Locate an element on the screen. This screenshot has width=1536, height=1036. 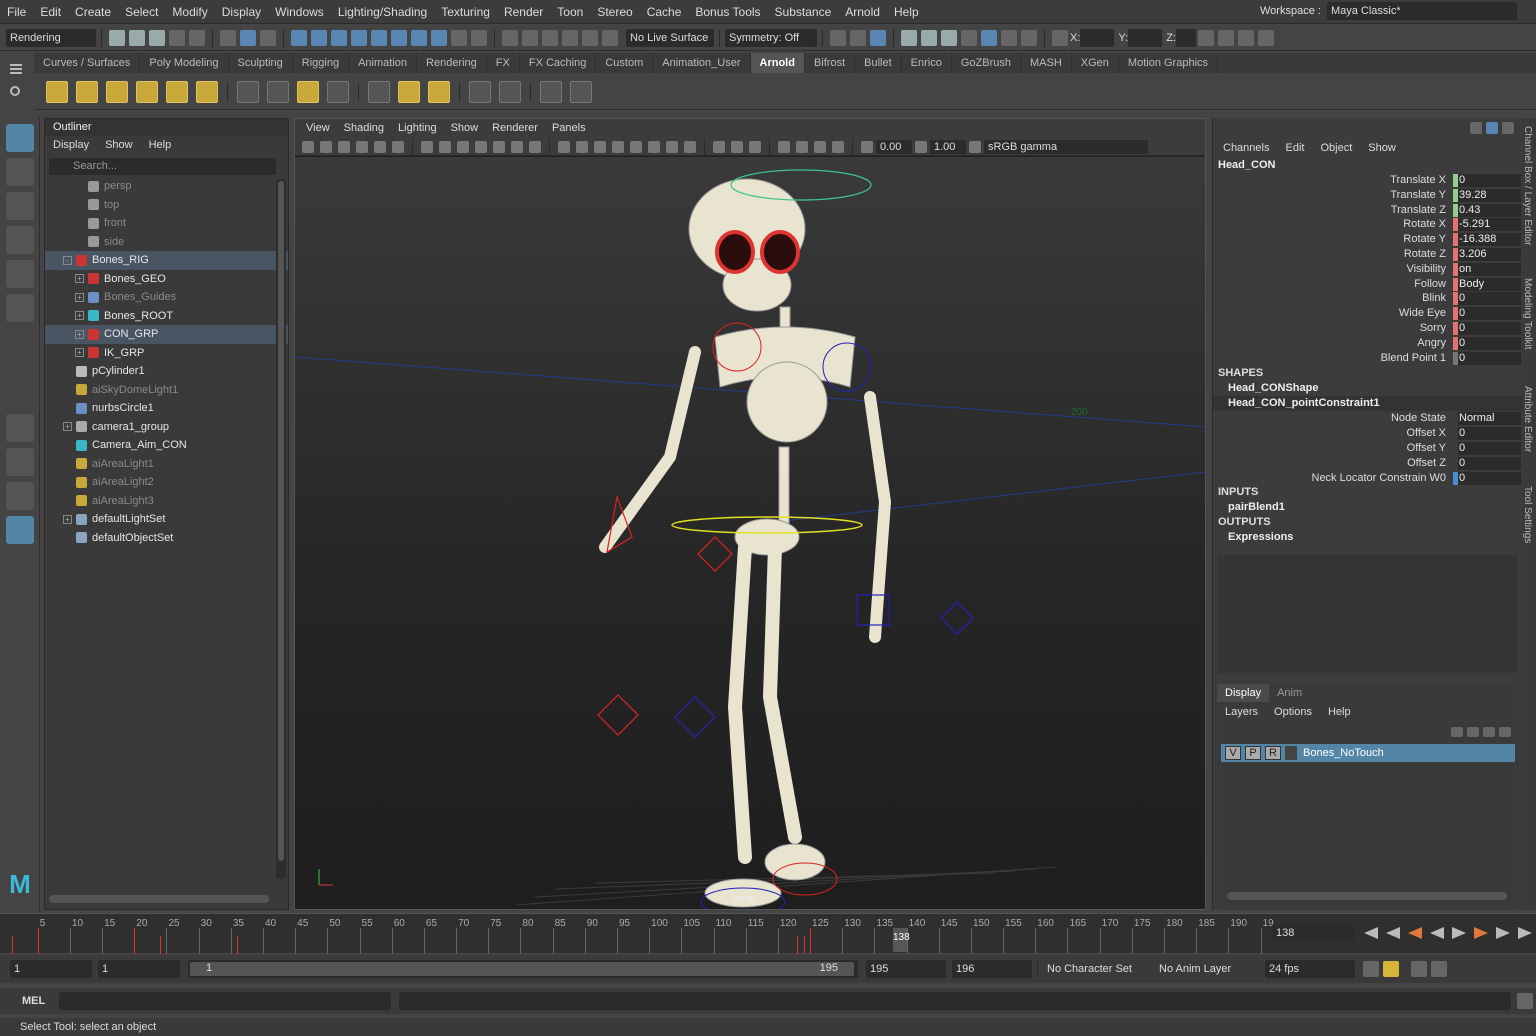
outliner-item-camera1-group: + camera1_group is located at coordinates (166, 427).